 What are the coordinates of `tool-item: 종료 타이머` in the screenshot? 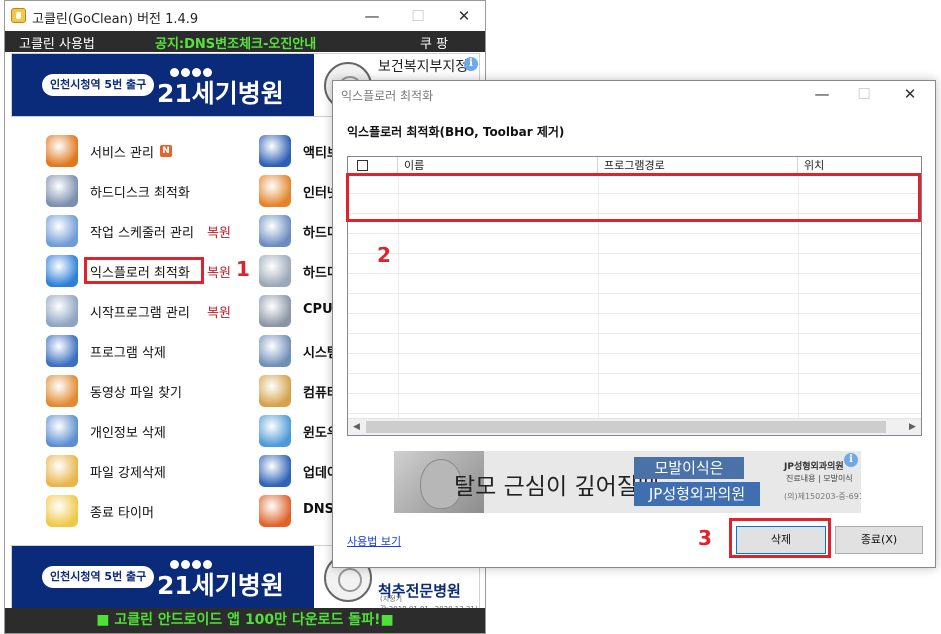 It's located at (146, 511).